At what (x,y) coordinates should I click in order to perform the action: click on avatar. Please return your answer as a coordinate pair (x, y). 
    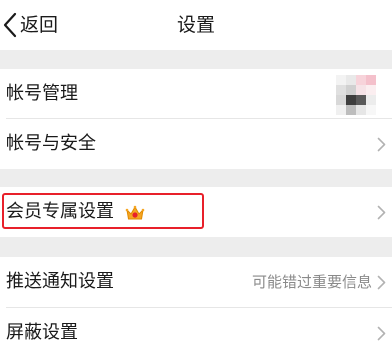
    Looking at the image, I should click on (356, 95).